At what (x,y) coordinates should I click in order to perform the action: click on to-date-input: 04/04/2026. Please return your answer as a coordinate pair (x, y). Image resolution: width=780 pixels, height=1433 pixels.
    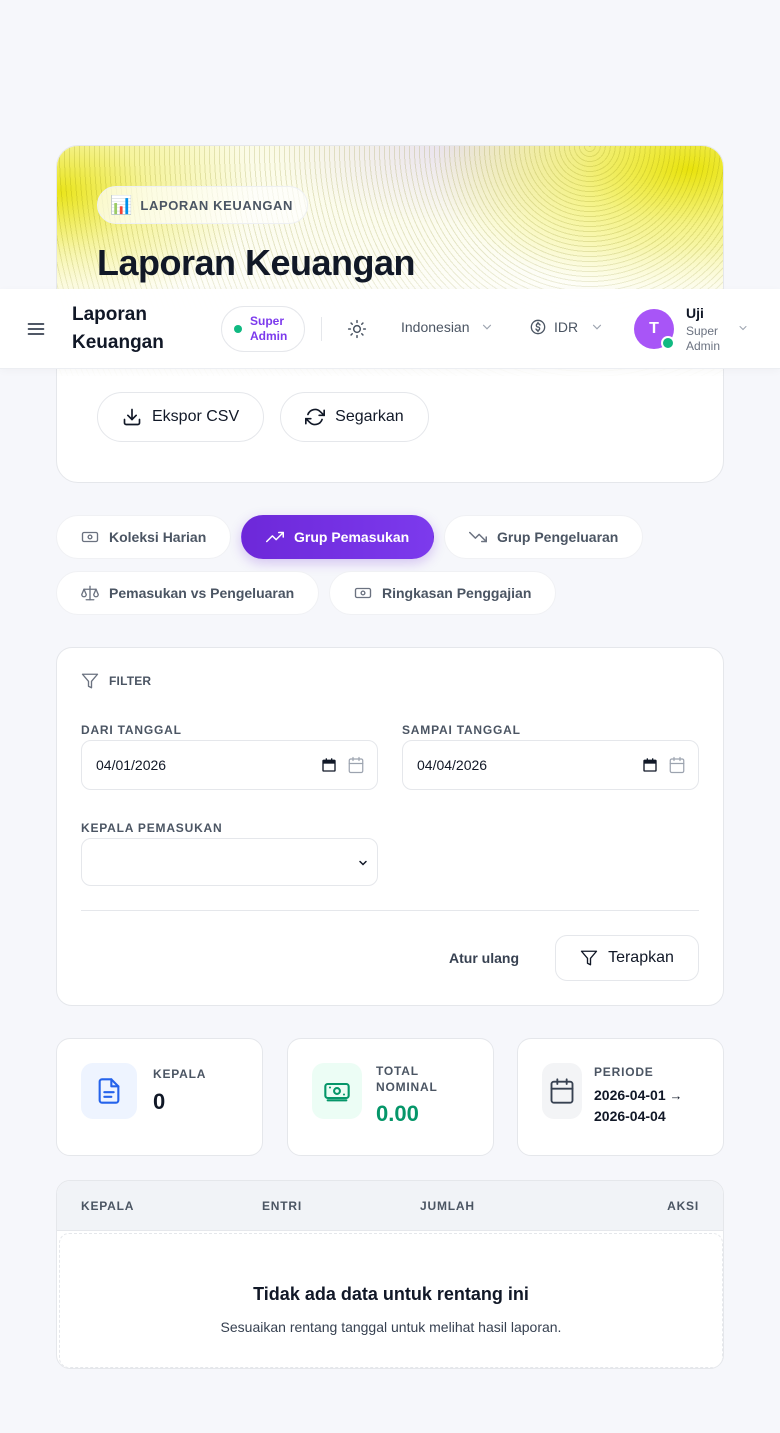
    Looking at the image, I should click on (550, 765).